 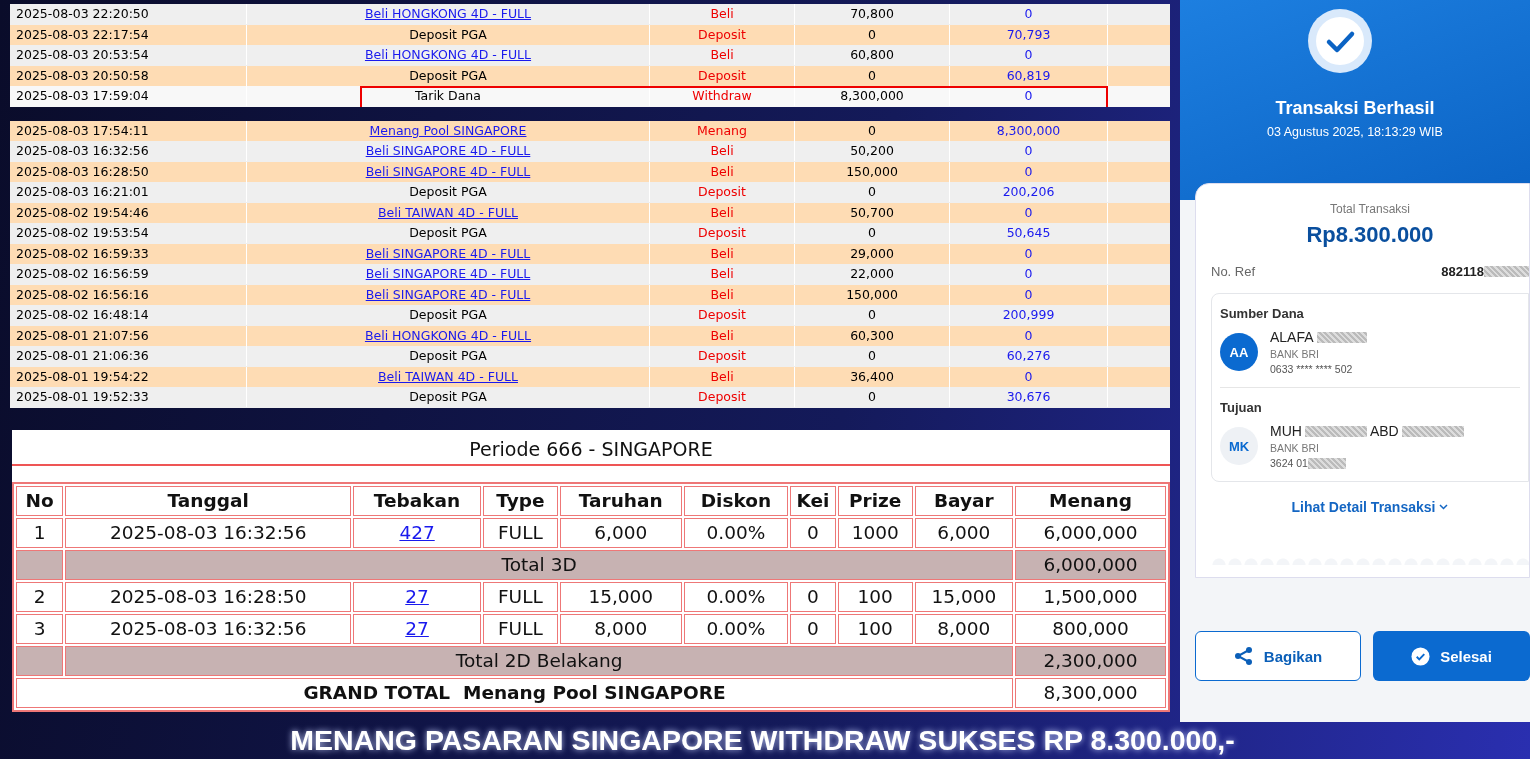 I want to click on subtotal-label: Total 3D, so click(x=539, y=564).